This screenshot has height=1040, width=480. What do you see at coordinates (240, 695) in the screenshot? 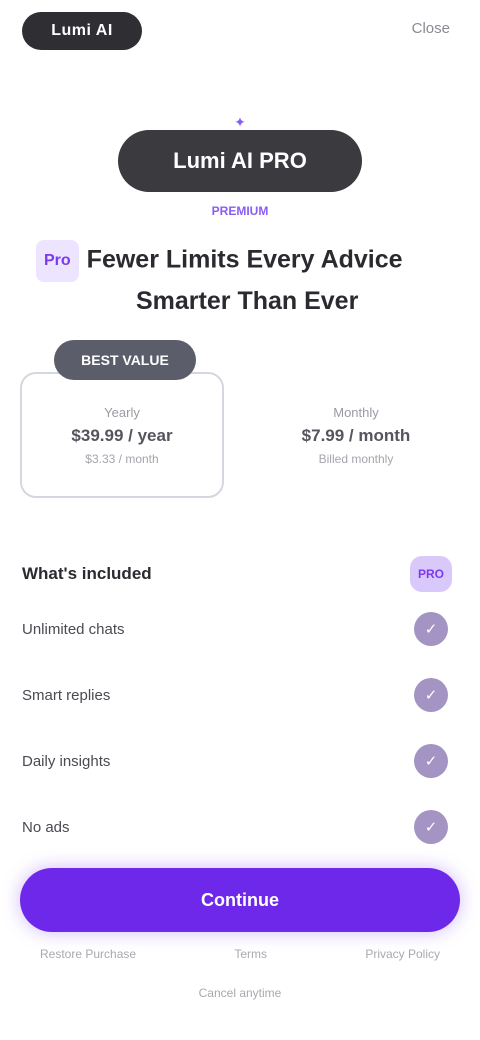
I see `feature-row: Smart replies ✓` at bounding box center [240, 695].